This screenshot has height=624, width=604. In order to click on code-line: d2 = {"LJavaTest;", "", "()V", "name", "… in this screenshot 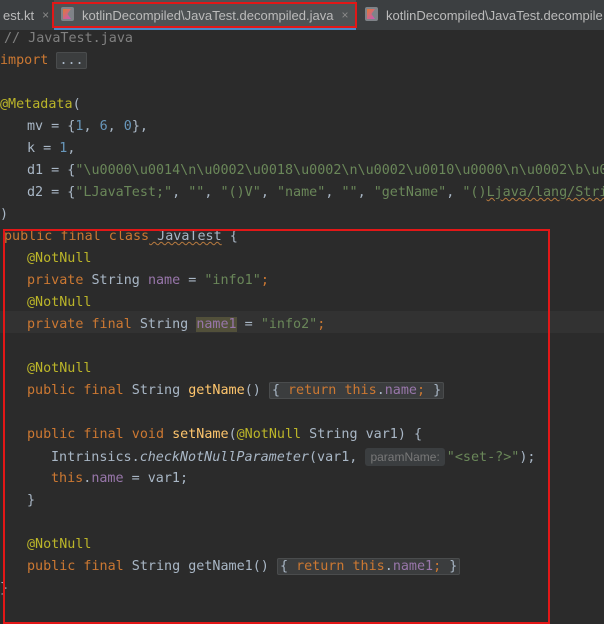, I will do `click(315, 192)`.